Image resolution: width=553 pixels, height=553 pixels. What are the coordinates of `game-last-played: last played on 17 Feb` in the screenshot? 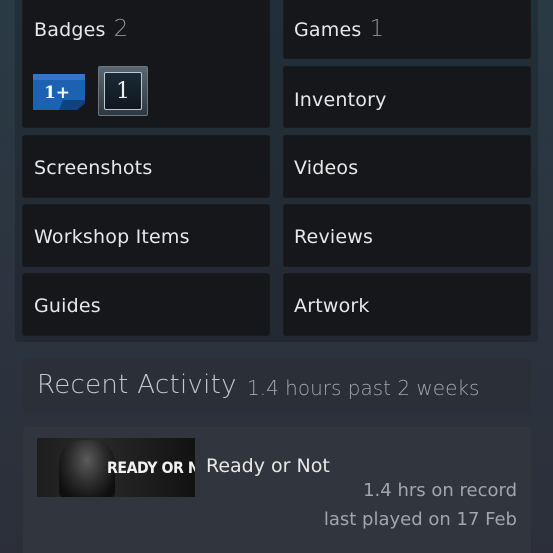 It's located at (420, 519).